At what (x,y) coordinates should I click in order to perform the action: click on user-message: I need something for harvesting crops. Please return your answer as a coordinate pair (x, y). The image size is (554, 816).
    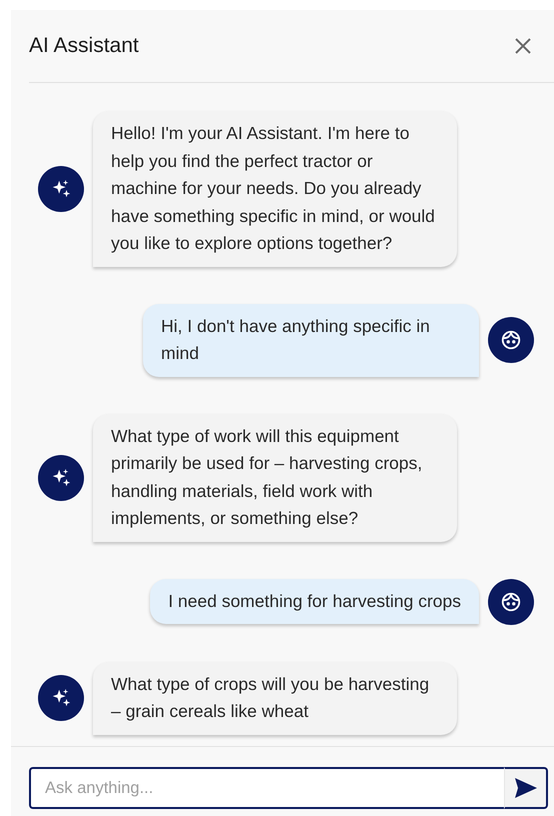
    Looking at the image, I should click on (314, 601).